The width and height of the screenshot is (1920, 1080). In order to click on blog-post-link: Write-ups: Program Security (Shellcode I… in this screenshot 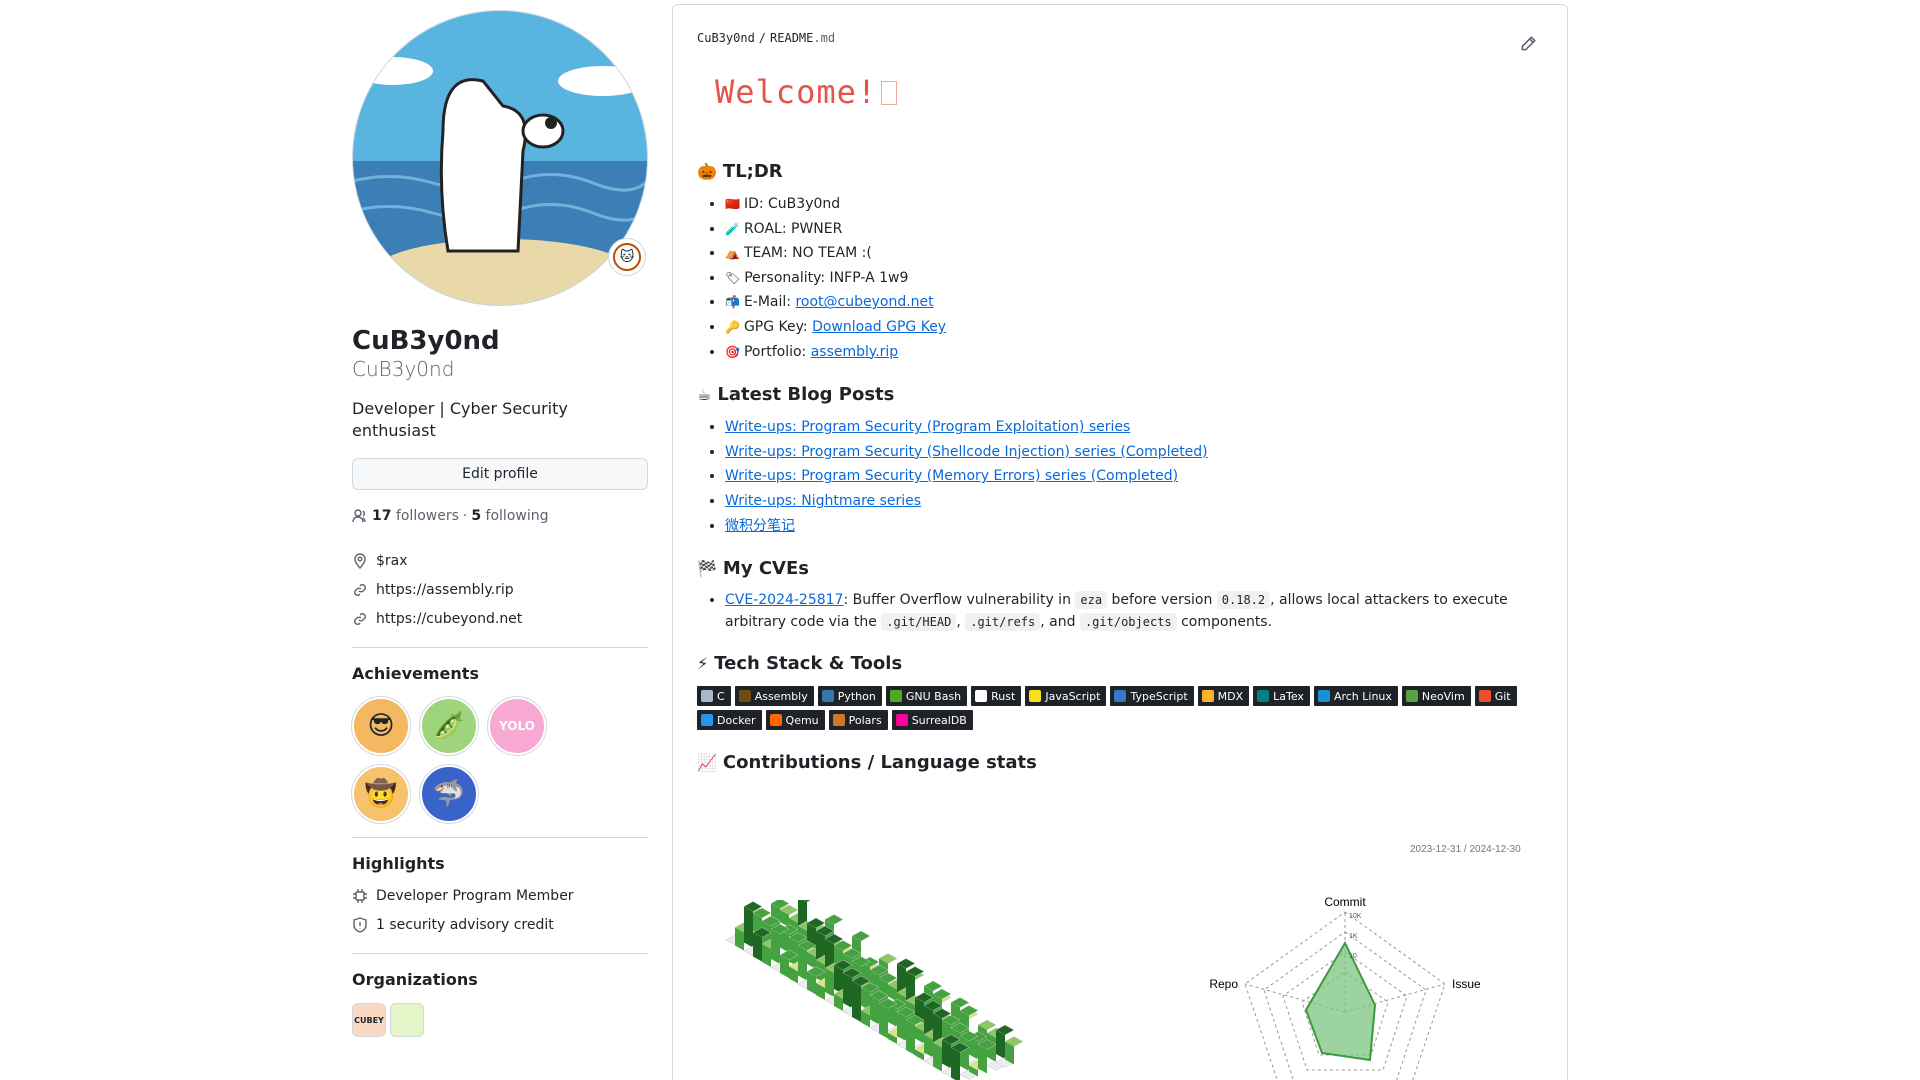, I will do `click(966, 452)`.